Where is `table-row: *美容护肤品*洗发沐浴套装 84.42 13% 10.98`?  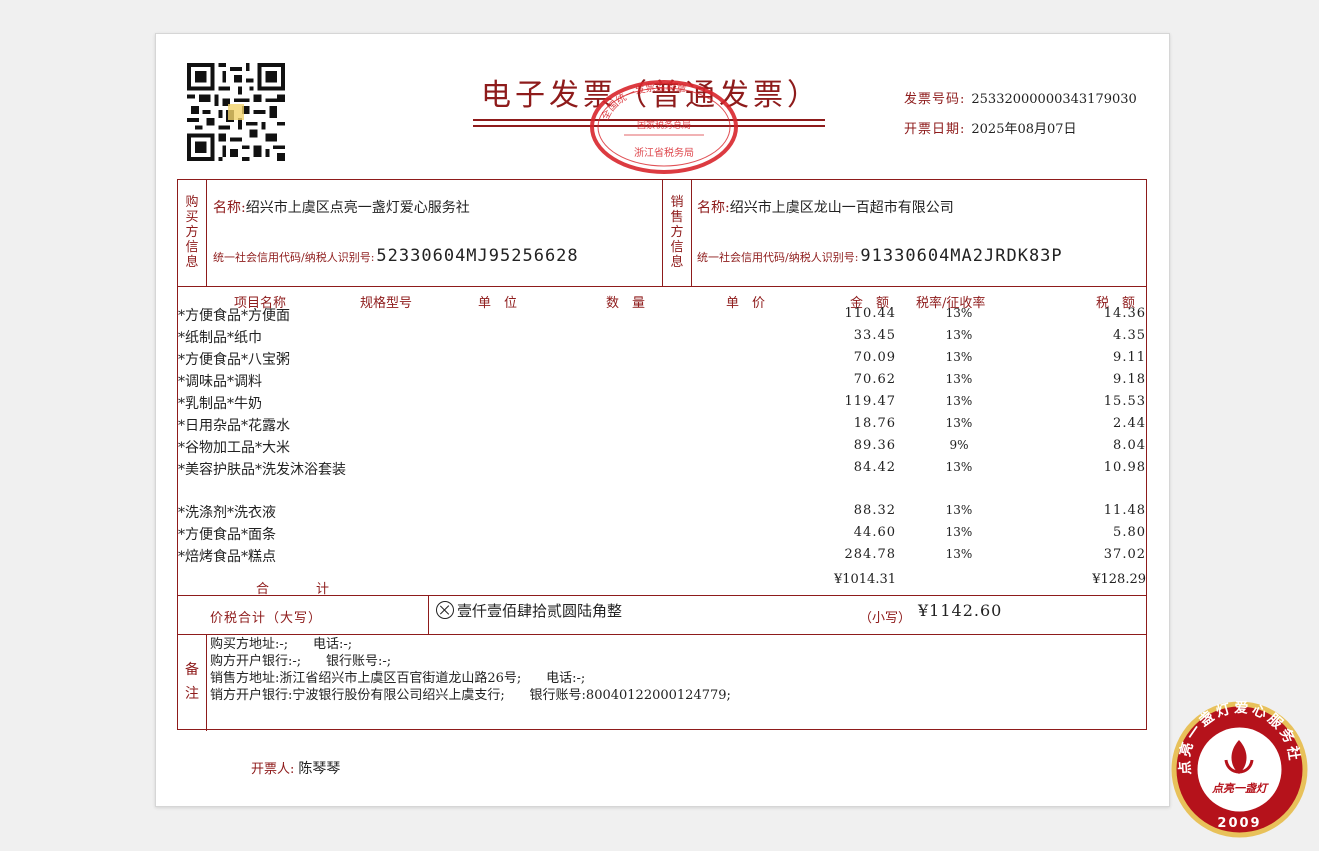
table-row: *美容护肤品*洗发沐浴套装 84.42 13% 10.98 is located at coordinates (663, 481).